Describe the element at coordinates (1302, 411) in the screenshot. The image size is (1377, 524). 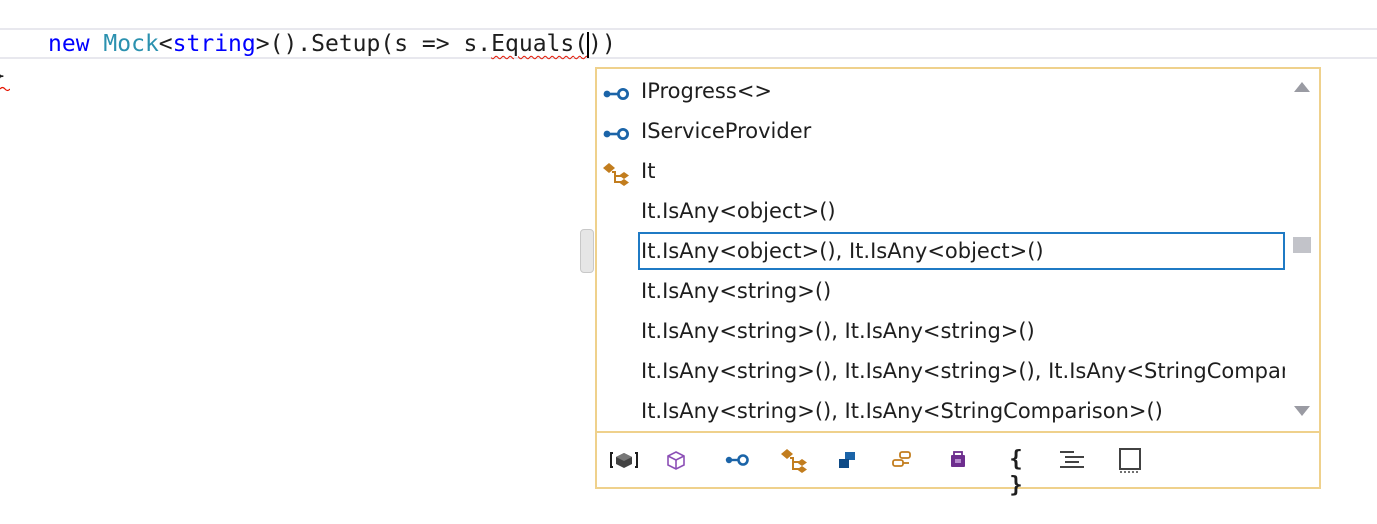
I see `scroll-down-icon` at that location.